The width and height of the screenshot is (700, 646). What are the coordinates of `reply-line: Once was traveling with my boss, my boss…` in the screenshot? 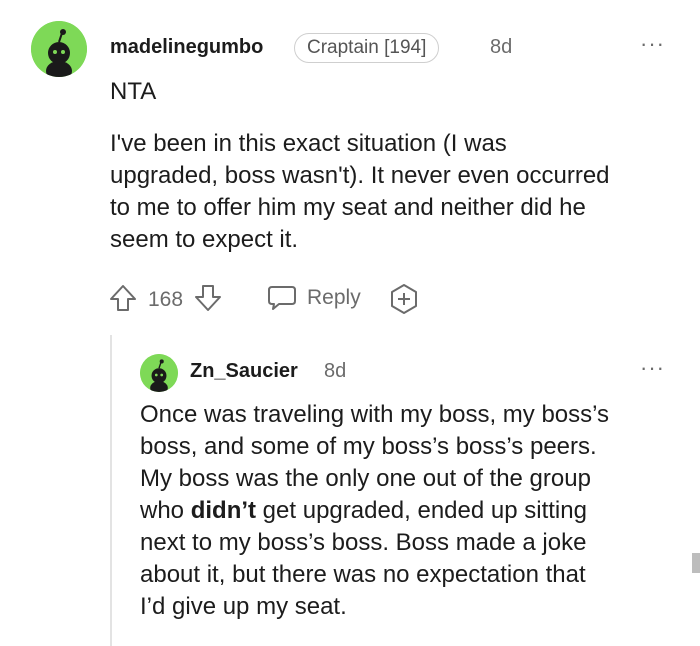 It's located at (375, 414).